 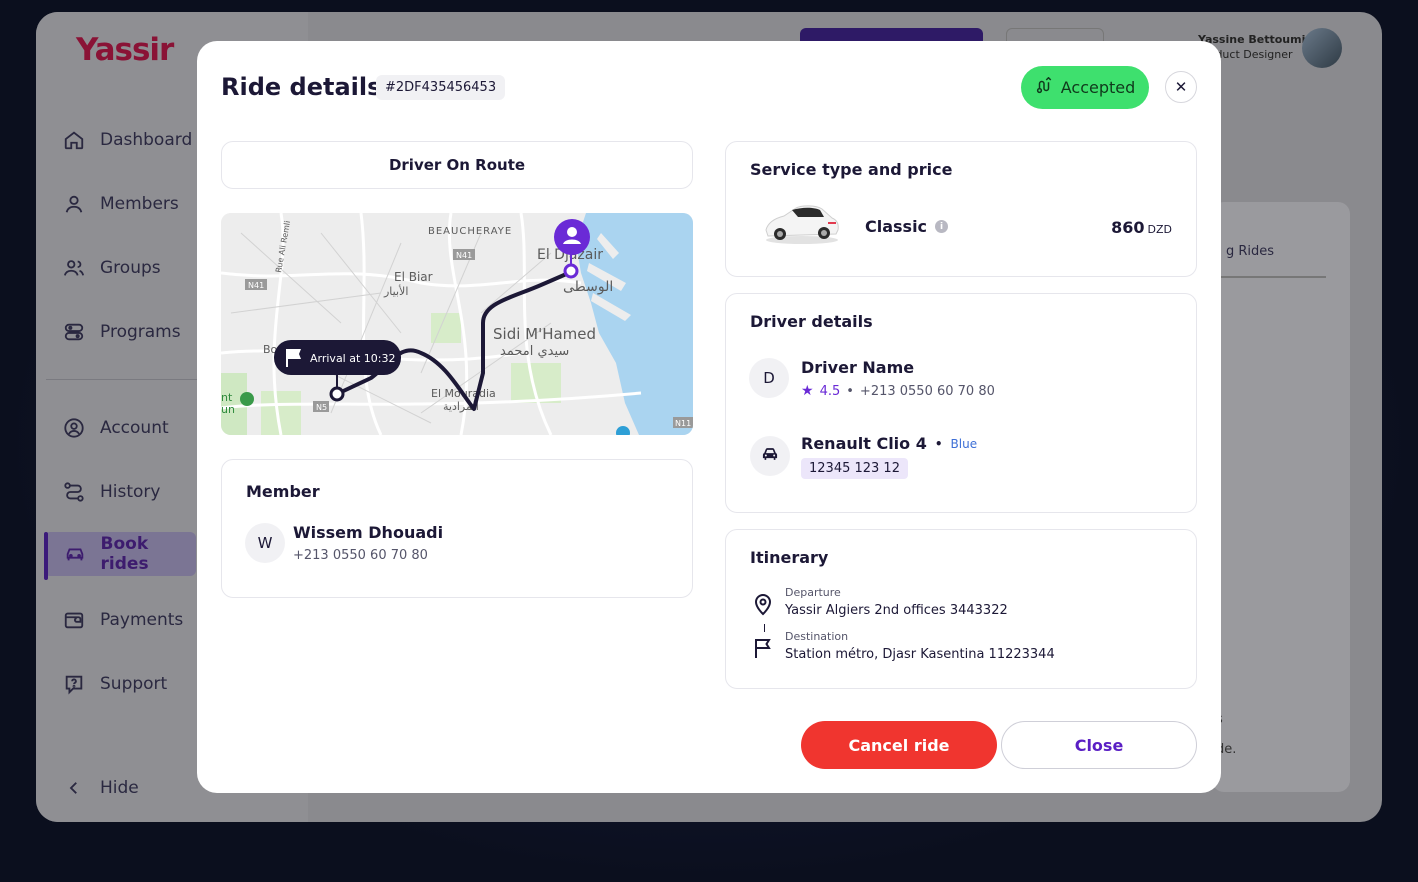 What do you see at coordinates (395, 291) in the screenshot?
I see `map-label: الأبيار` at bounding box center [395, 291].